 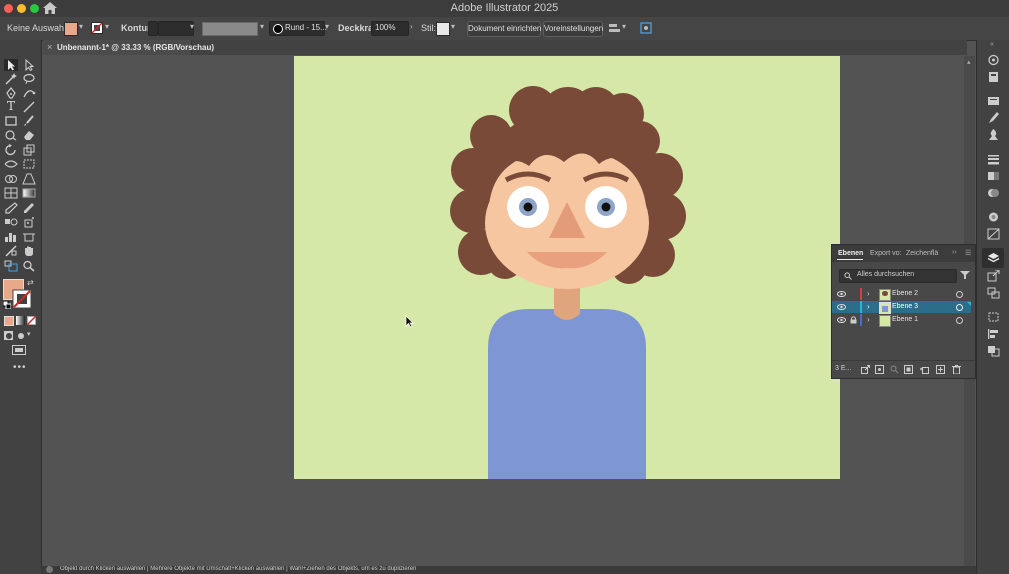 What do you see at coordinates (20, 320) in the screenshot?
I see `gradient-mode-icon` at bounding box center [20, 320].